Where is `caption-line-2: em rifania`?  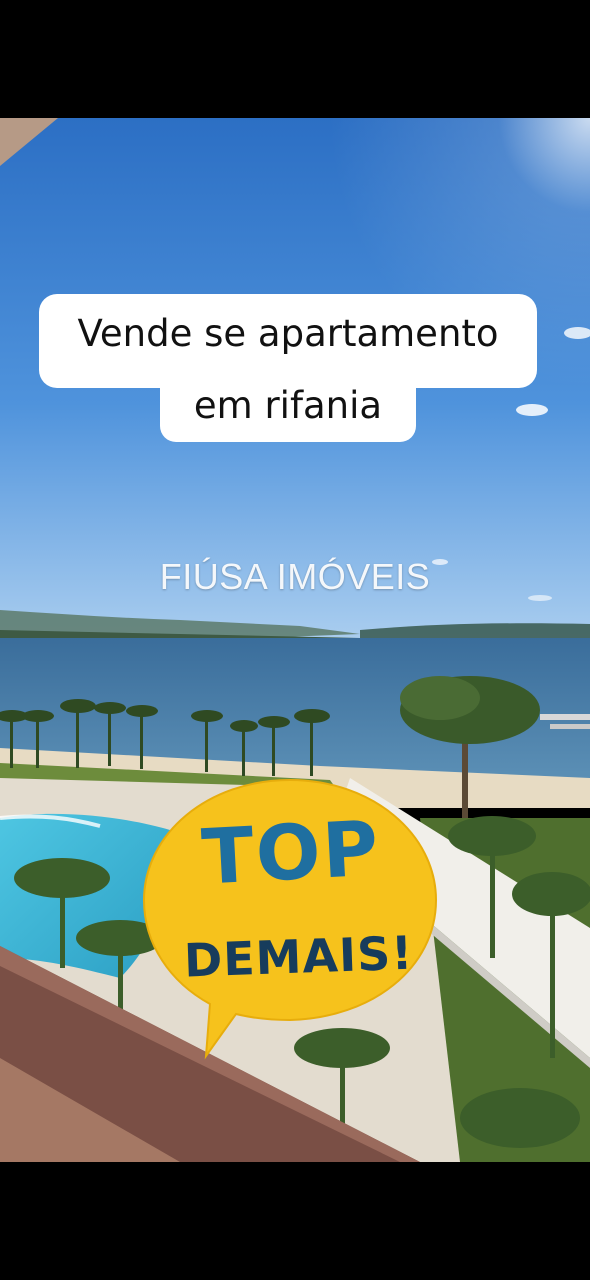
caption-line-2: em rifania is located at coordinates (288, 406).